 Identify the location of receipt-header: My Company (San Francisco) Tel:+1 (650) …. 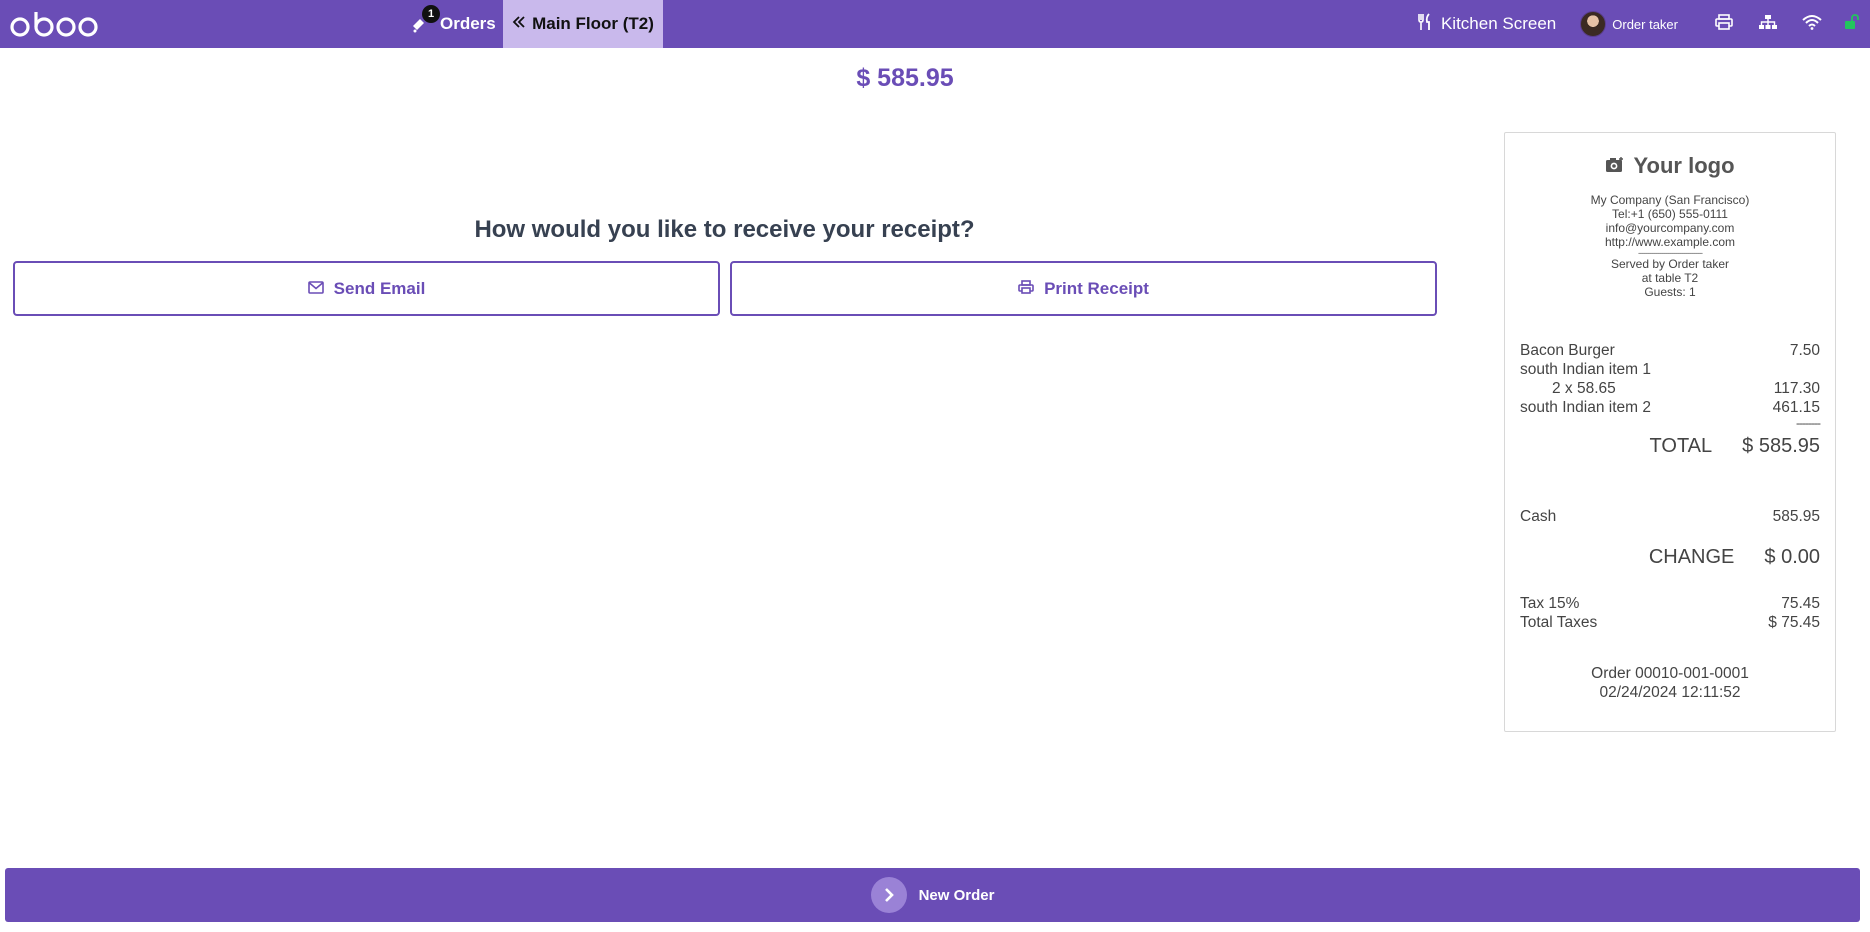
(1670, 246).